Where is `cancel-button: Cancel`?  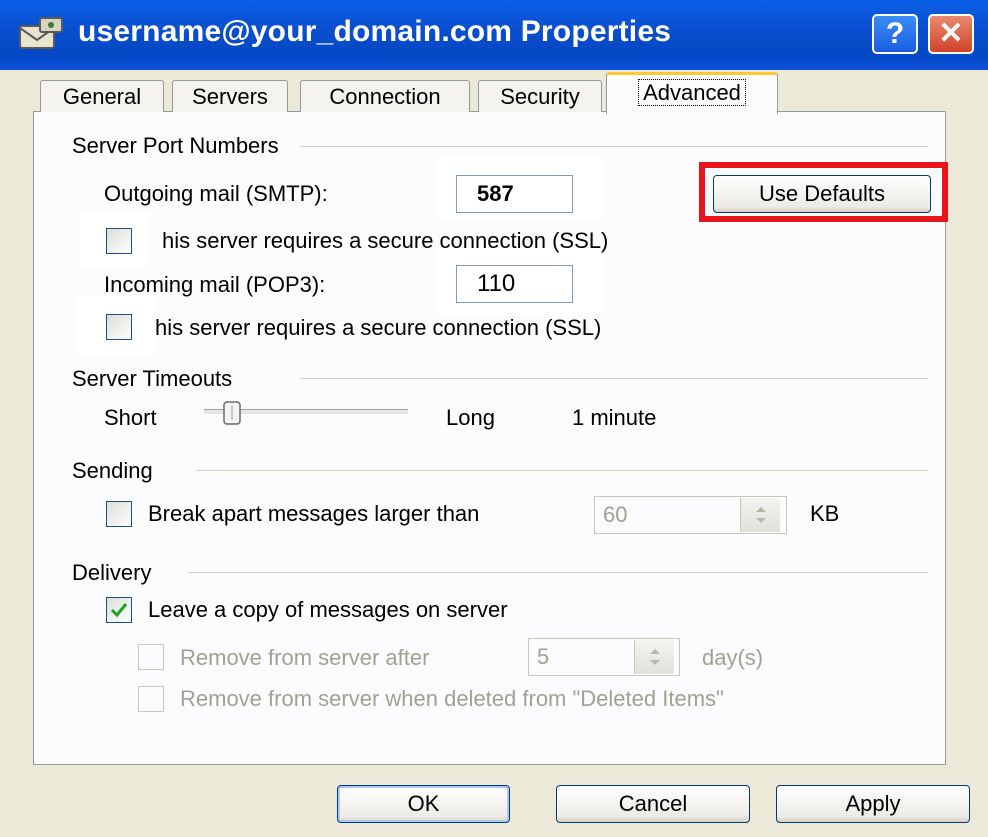
cancel-button: Cancel is located at coordinates (653, 804).